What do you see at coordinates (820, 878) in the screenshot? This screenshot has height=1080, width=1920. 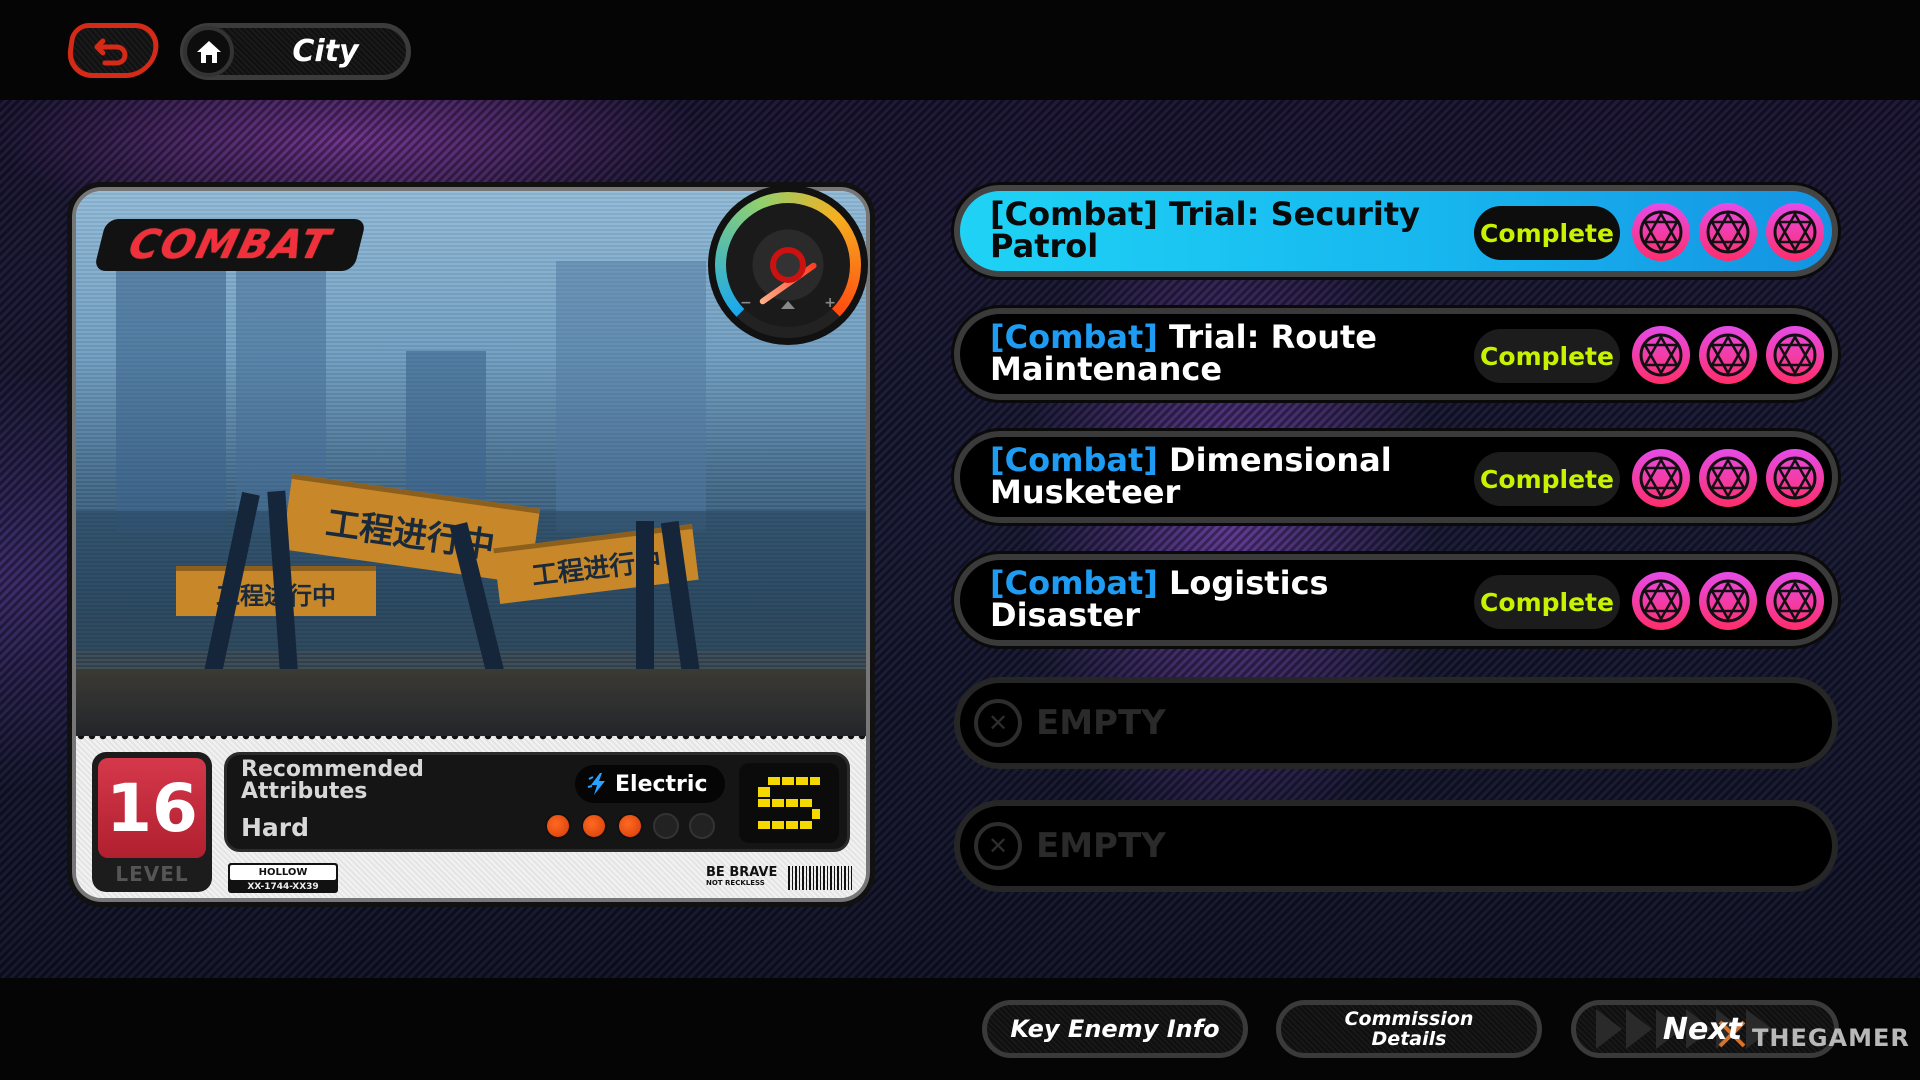 I see `barcode` at bounding box center [820, 878].